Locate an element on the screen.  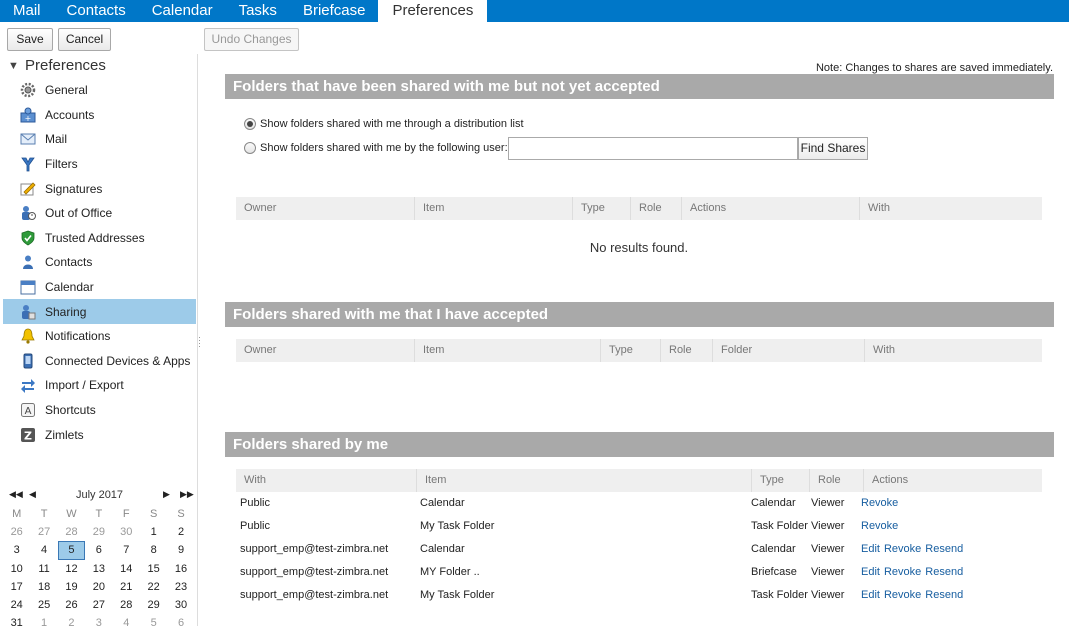
sidebar-item-filters: Filters is located at coordinates (99, 164).